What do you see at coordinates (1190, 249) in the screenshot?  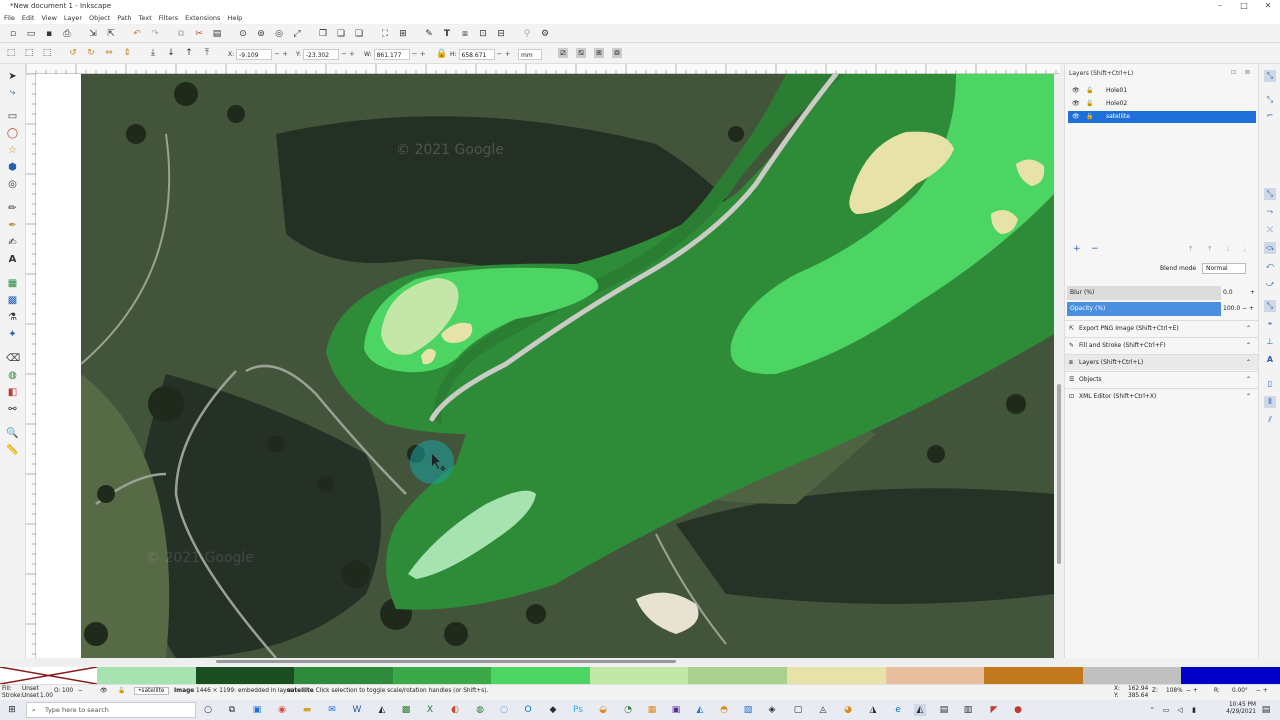 I see `layer-top-icon: ⤒` at bounding box center [1190, 249].